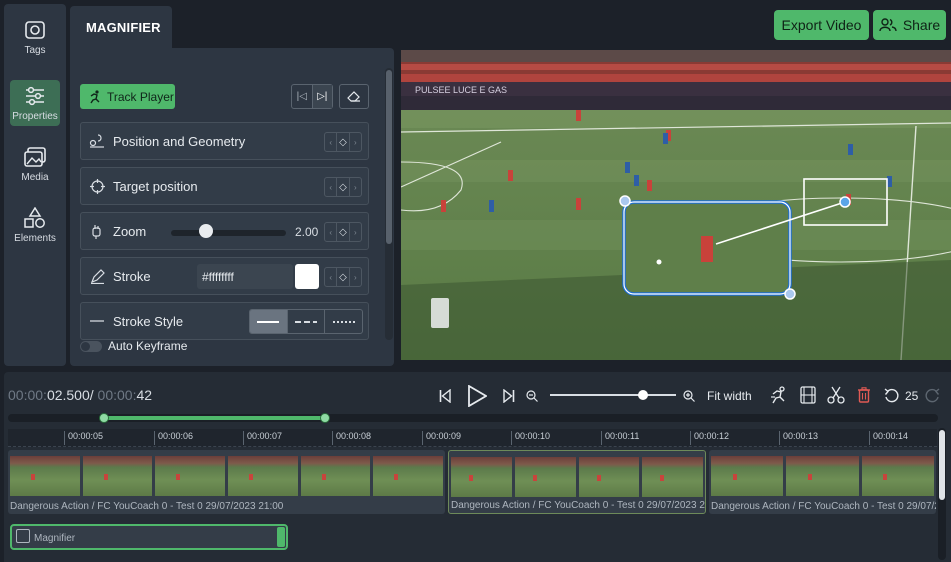  I want to click on sidebar-item-label: Elements, so click(35, 238).